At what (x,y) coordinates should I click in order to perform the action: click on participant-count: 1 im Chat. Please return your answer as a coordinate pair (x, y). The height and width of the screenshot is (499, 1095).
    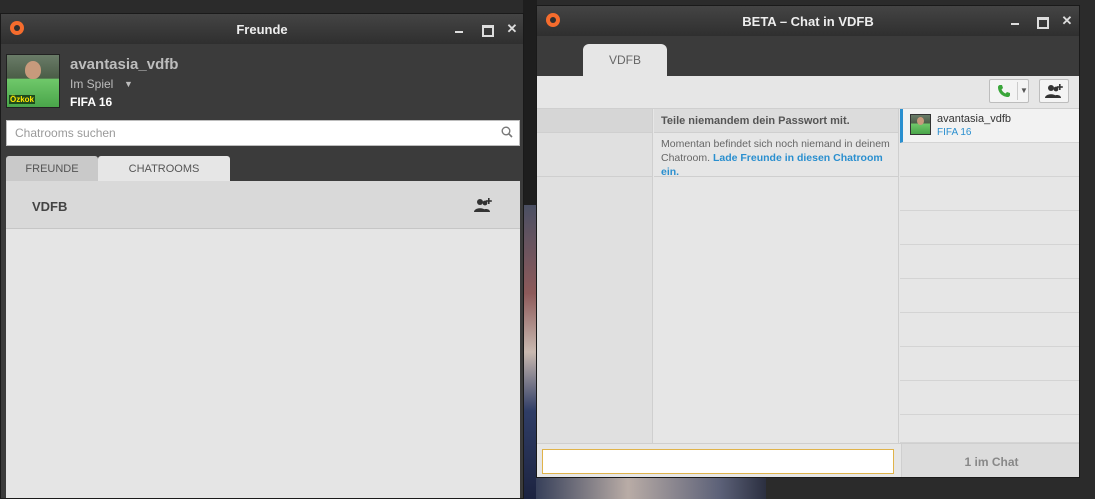
    Looking at the image, I should click on (990, 460).